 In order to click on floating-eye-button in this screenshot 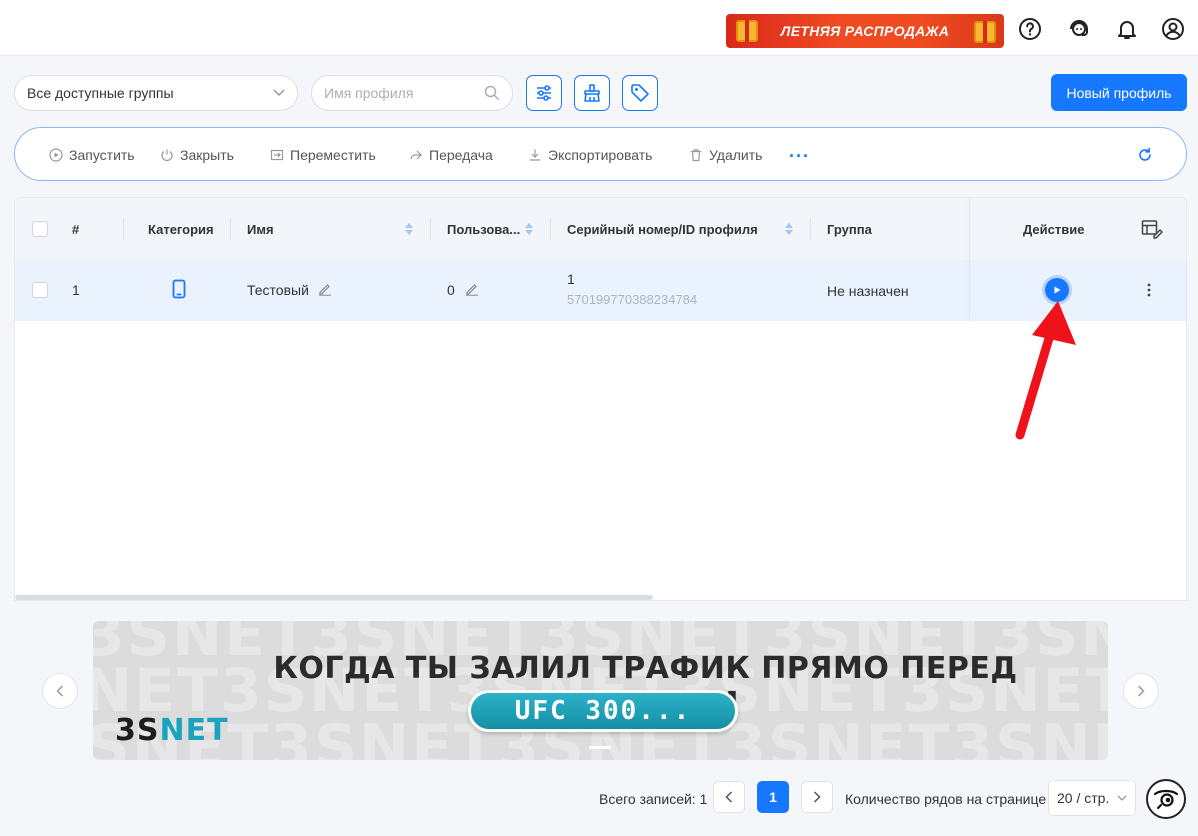, I will do `click(1166, 799)`.